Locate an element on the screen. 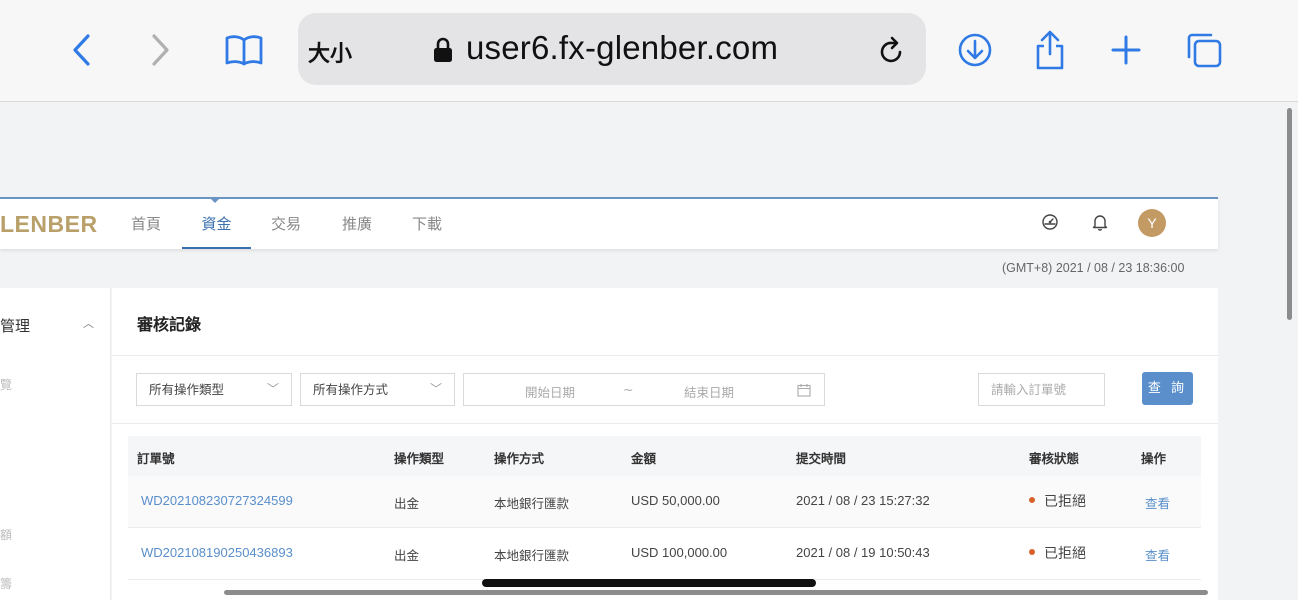  lock-icon is located at coordinates (443, 49).